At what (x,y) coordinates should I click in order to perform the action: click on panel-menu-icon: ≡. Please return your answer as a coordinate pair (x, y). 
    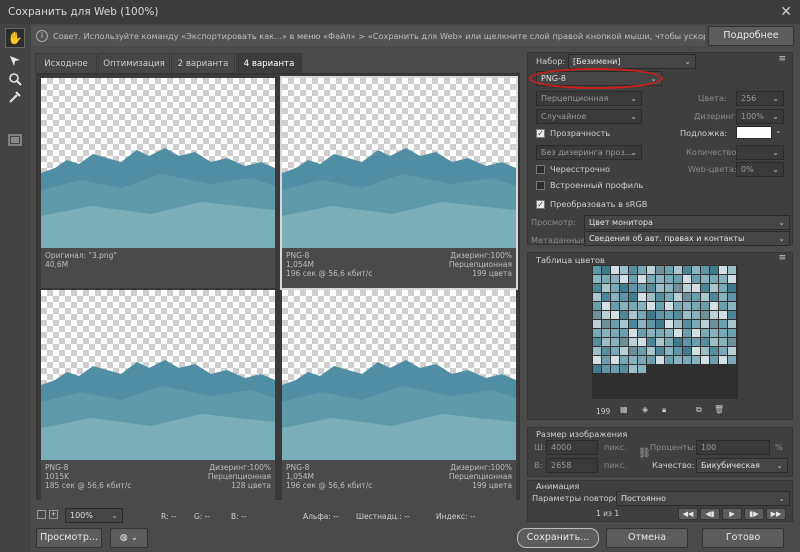
    Looking at the image, I should click on (782, 59).